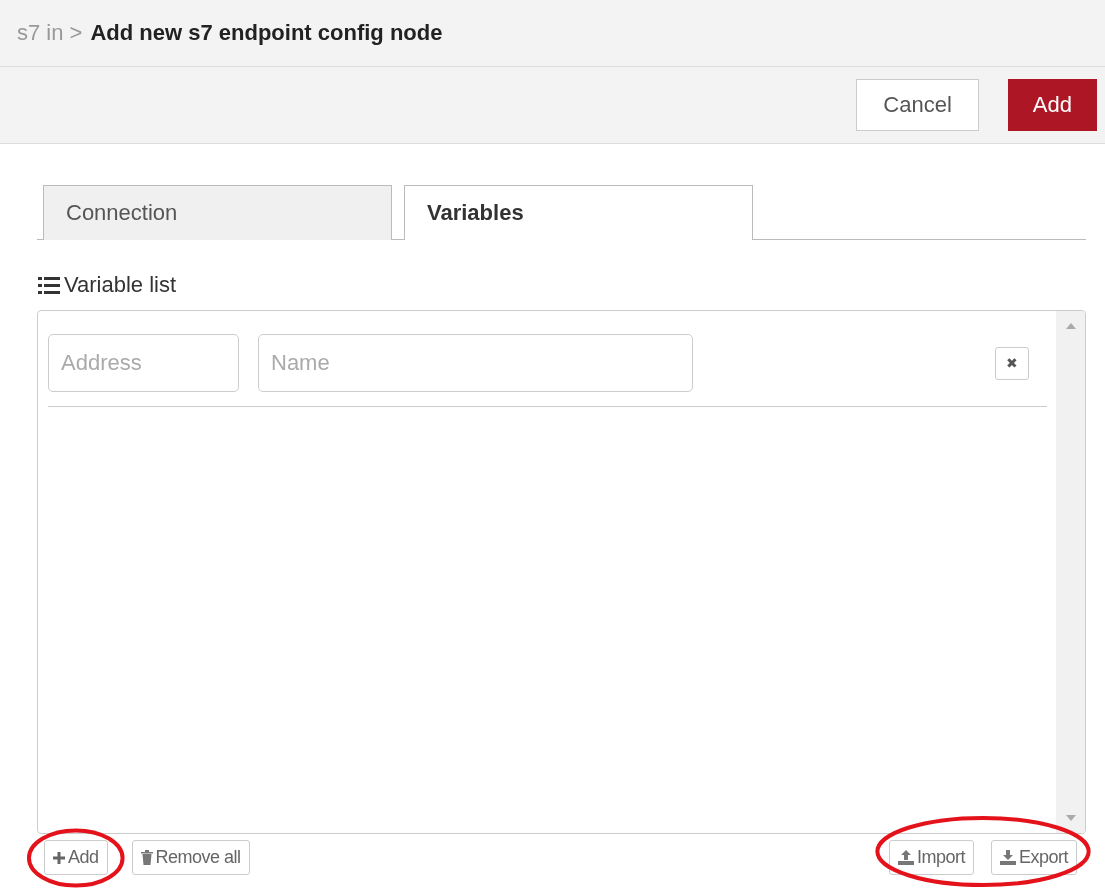 The height and width of the screenshot is (888, 1105). I want to click on export-button: Export, so click(1033, 857).